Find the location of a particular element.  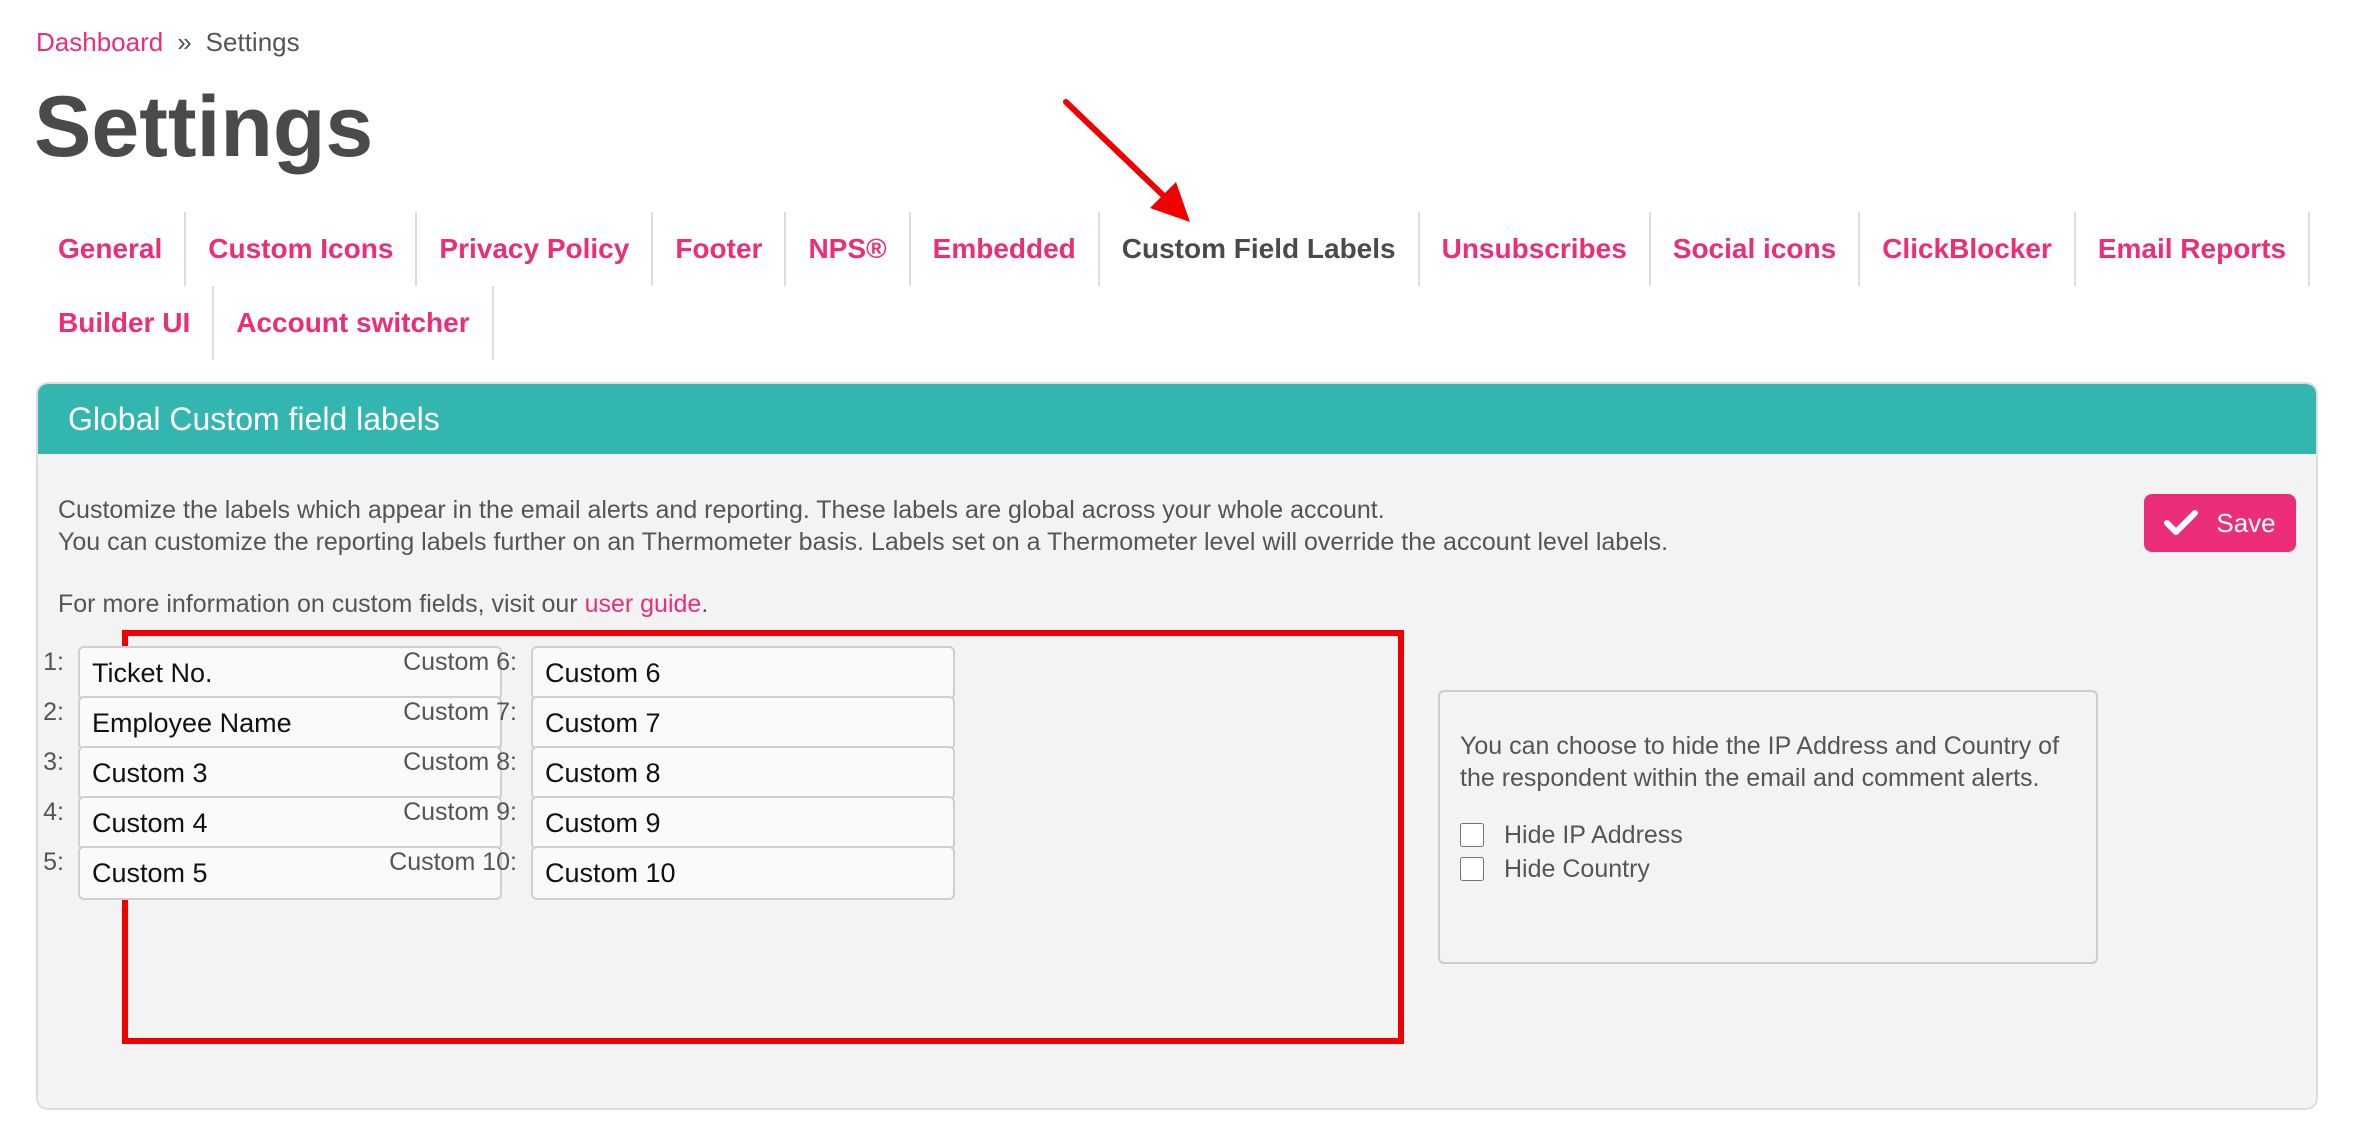

tab-general: General is located at coordinates (111, 249).